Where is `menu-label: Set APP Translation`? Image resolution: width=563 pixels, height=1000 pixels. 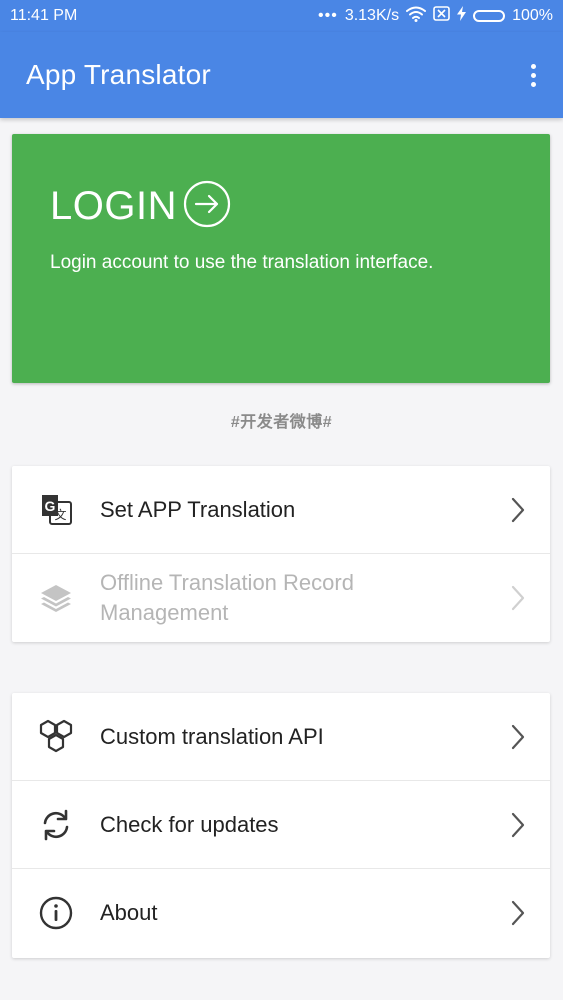 menu-label: Set APP Translation is located at coordinates (198, 509).